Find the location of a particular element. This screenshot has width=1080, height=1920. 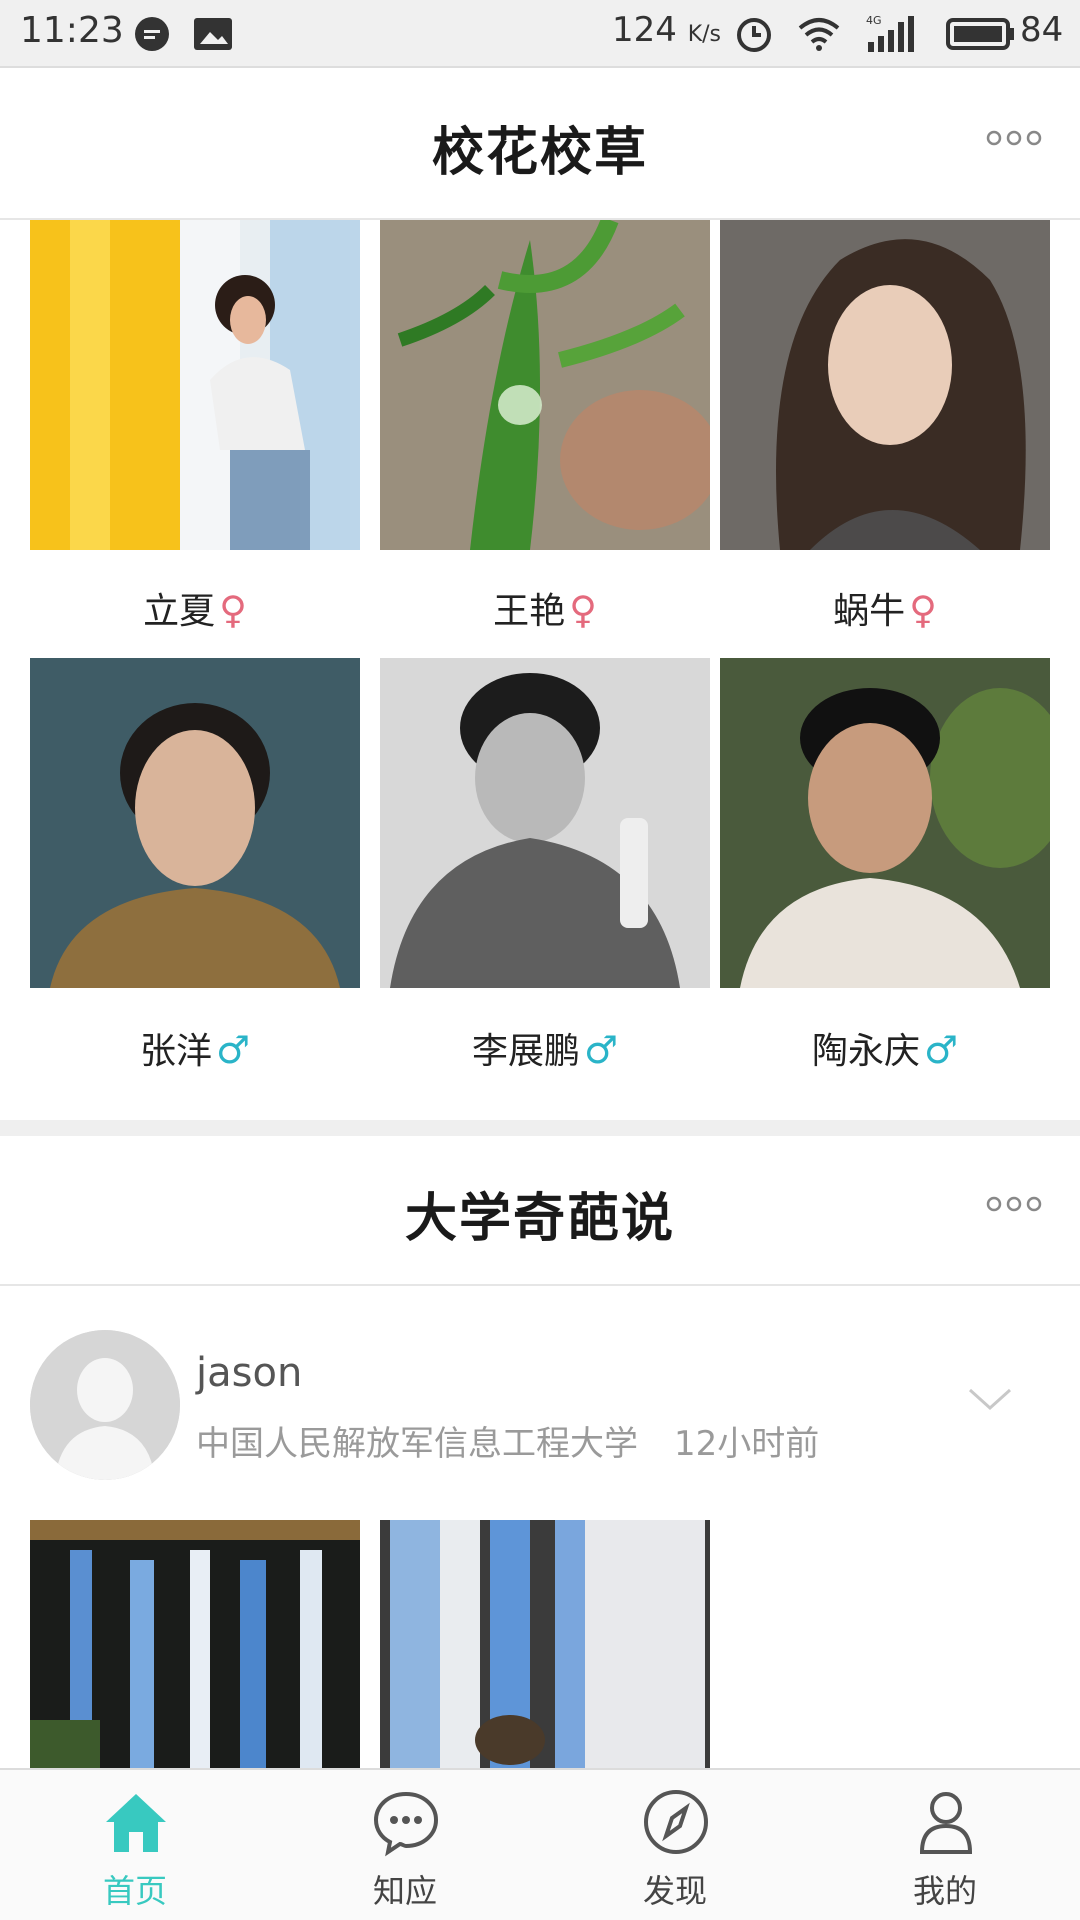

chevron-down-icon is located at coordinates (990, 1402).